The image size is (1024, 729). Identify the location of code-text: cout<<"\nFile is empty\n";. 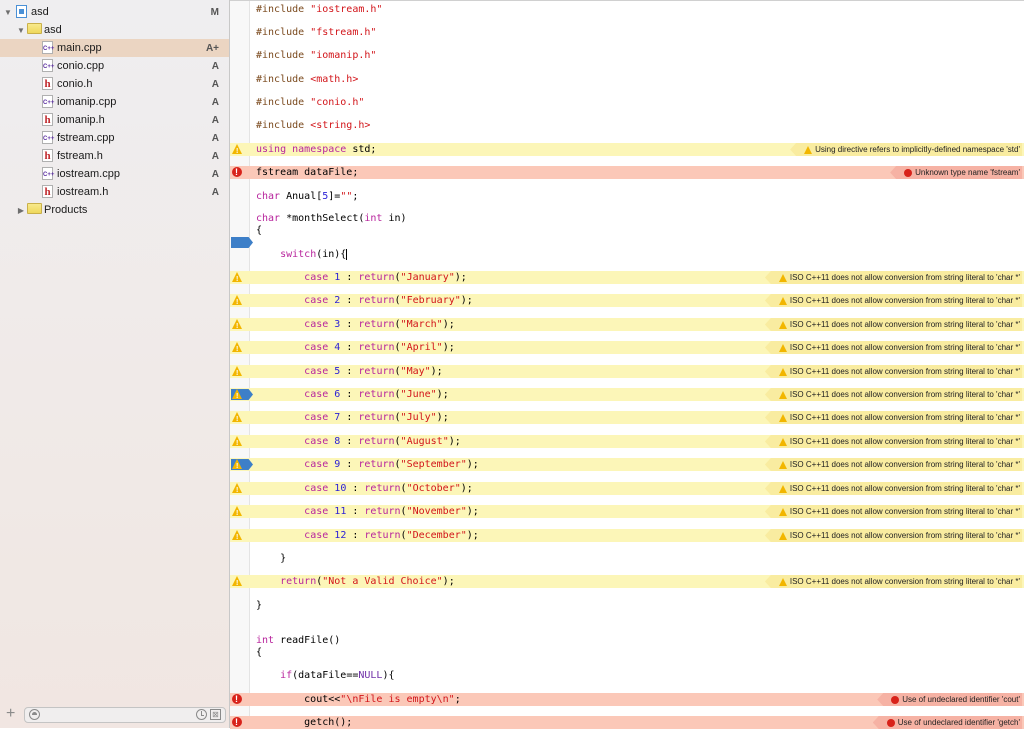
(358, 699).